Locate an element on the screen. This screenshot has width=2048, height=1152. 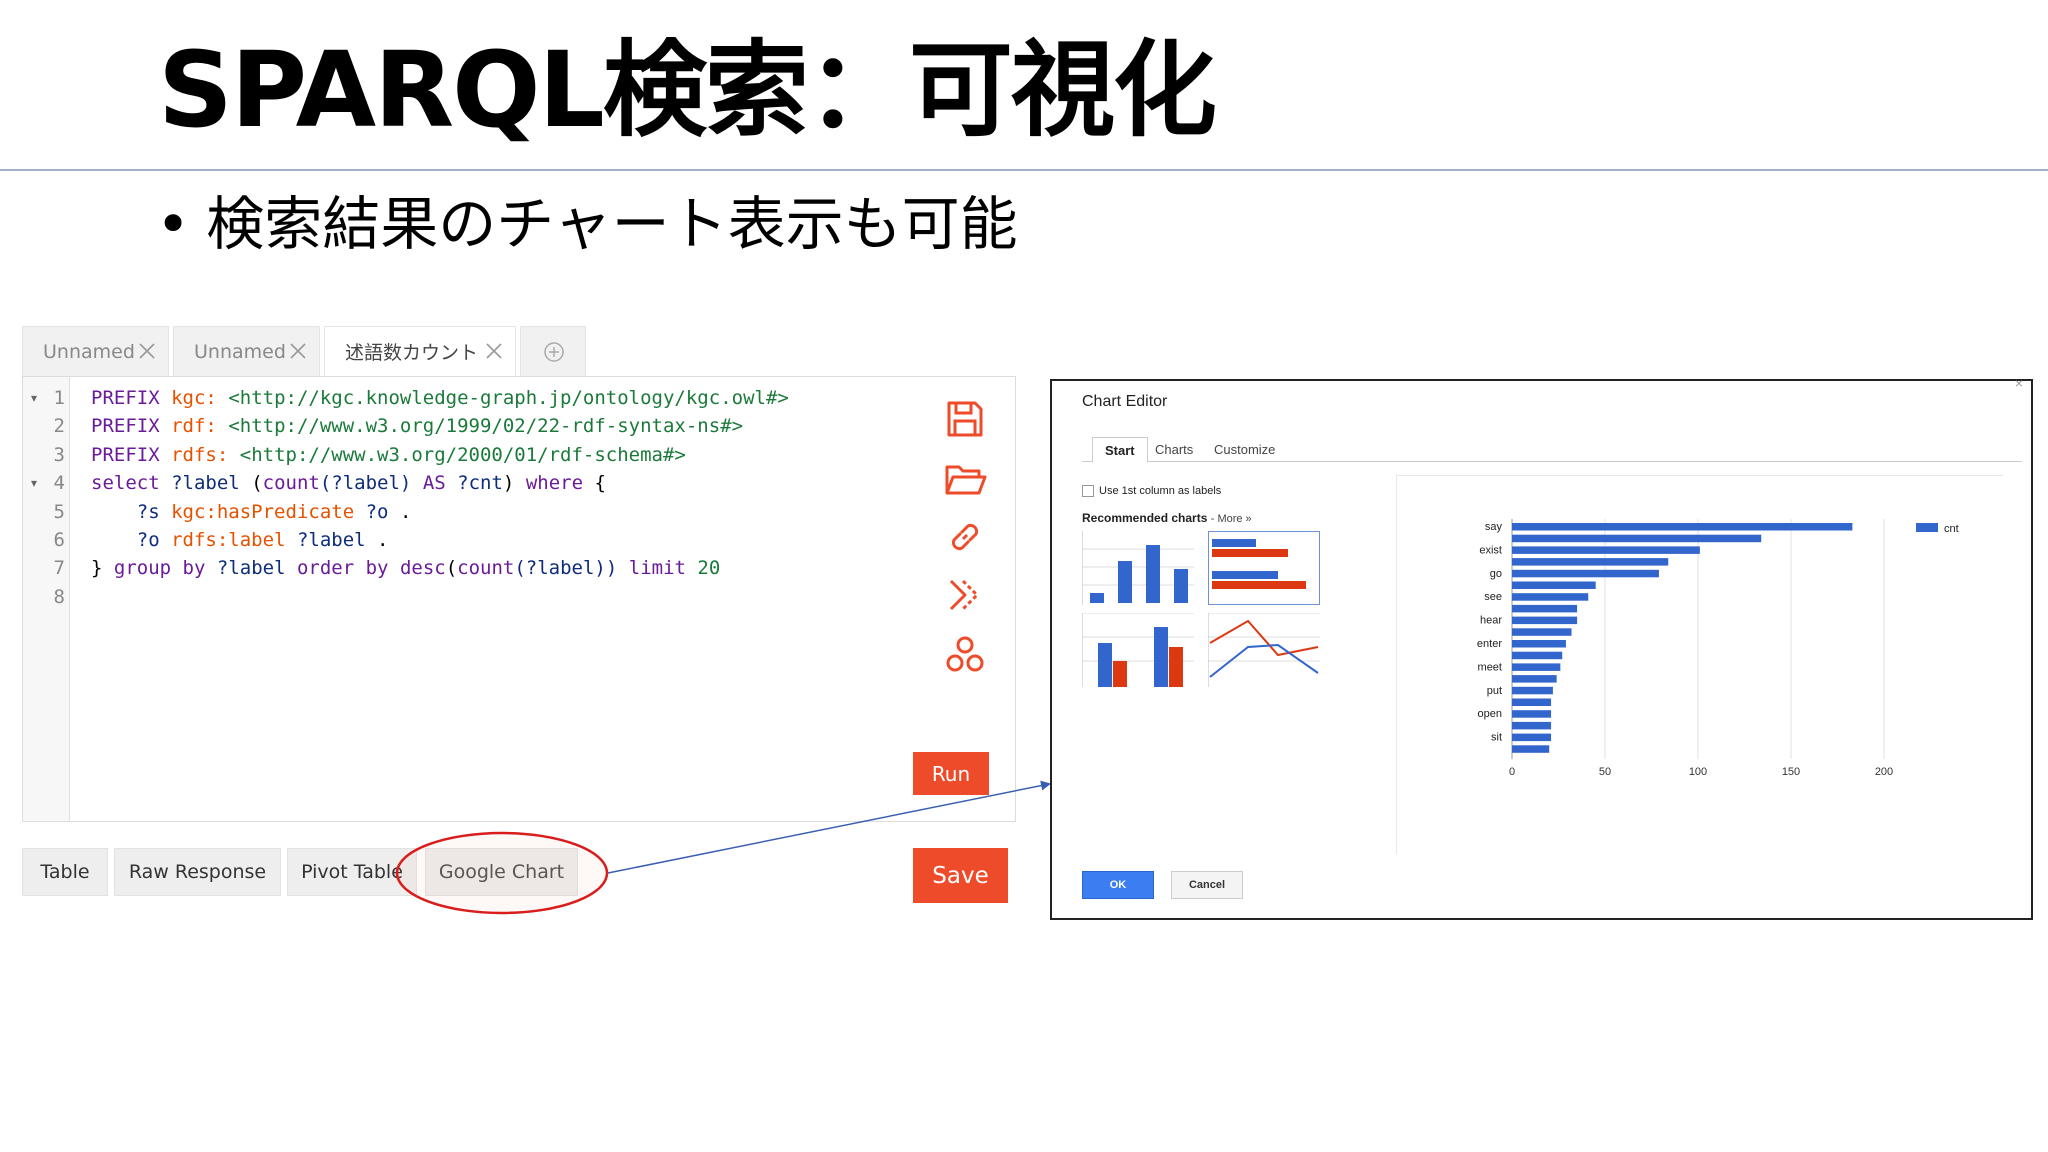
slide-title: SPARQL検索：可視化 is located at coordinates (687, 90).